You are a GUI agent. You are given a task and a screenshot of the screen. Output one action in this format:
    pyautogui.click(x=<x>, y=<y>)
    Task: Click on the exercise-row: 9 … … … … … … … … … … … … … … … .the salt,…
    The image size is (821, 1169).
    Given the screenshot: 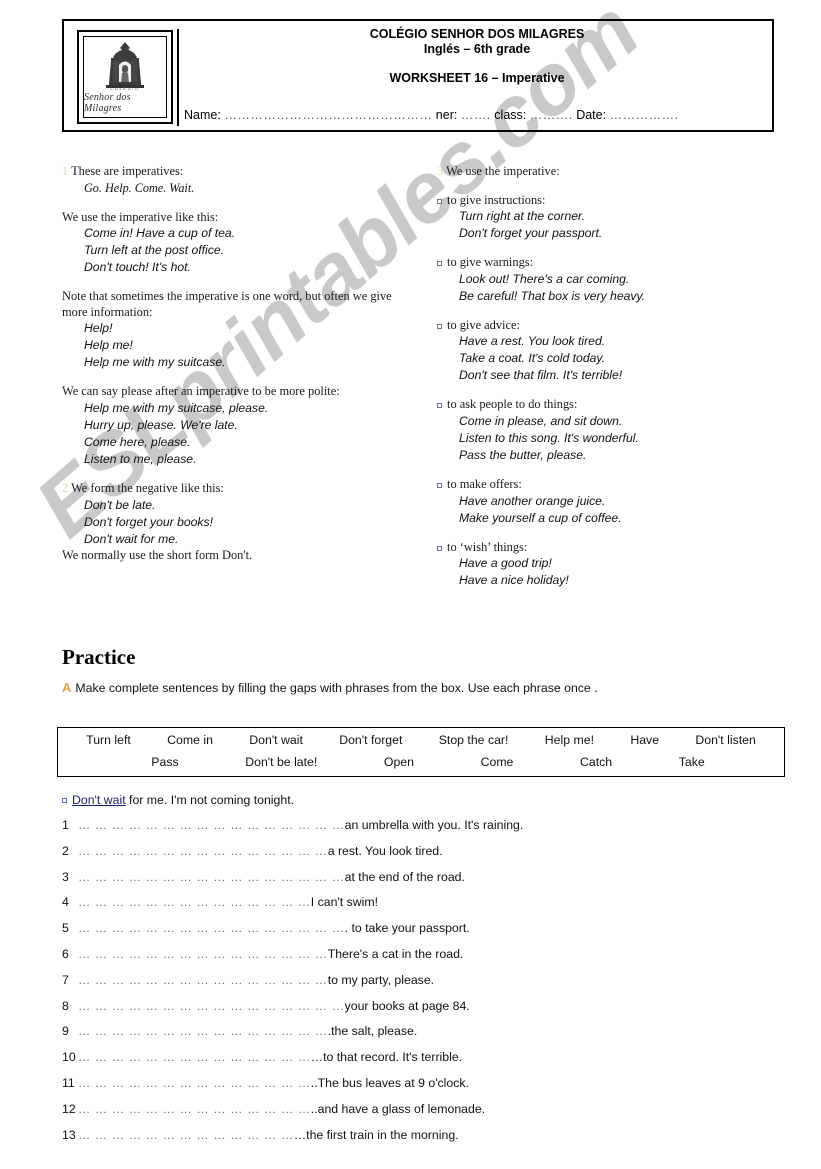 What is the action you would take?
    pyautogui.click(x=312, y=1037)
    